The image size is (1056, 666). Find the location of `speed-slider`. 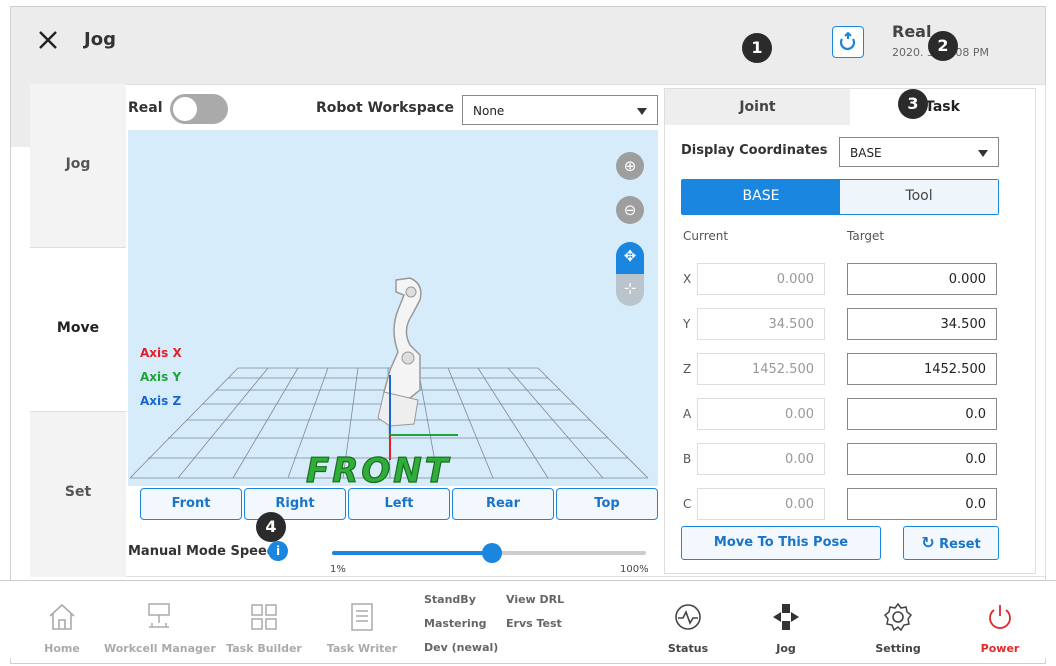

speed-slider is located at coordinates (489, 553).